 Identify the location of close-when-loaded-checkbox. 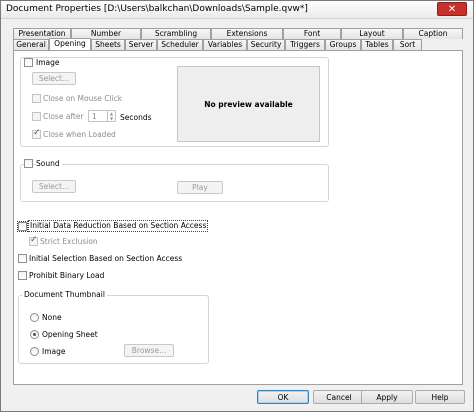
(36, 133).